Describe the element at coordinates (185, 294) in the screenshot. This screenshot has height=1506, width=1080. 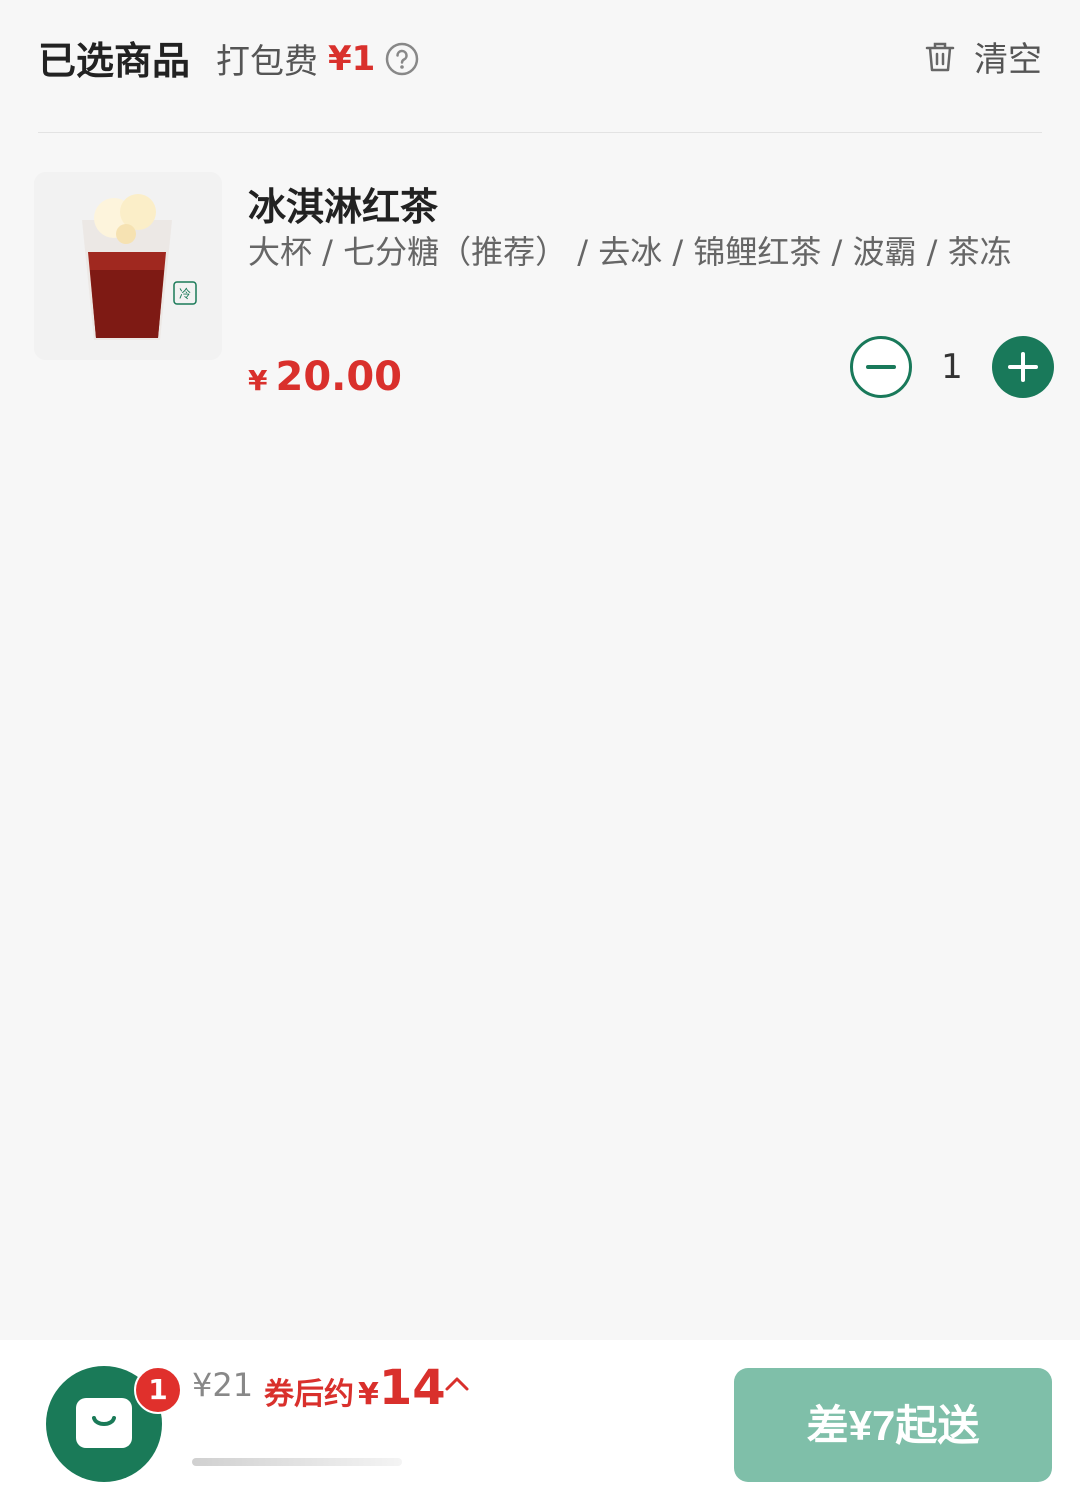
I see `thumb-tag-text: 冷` at that location.